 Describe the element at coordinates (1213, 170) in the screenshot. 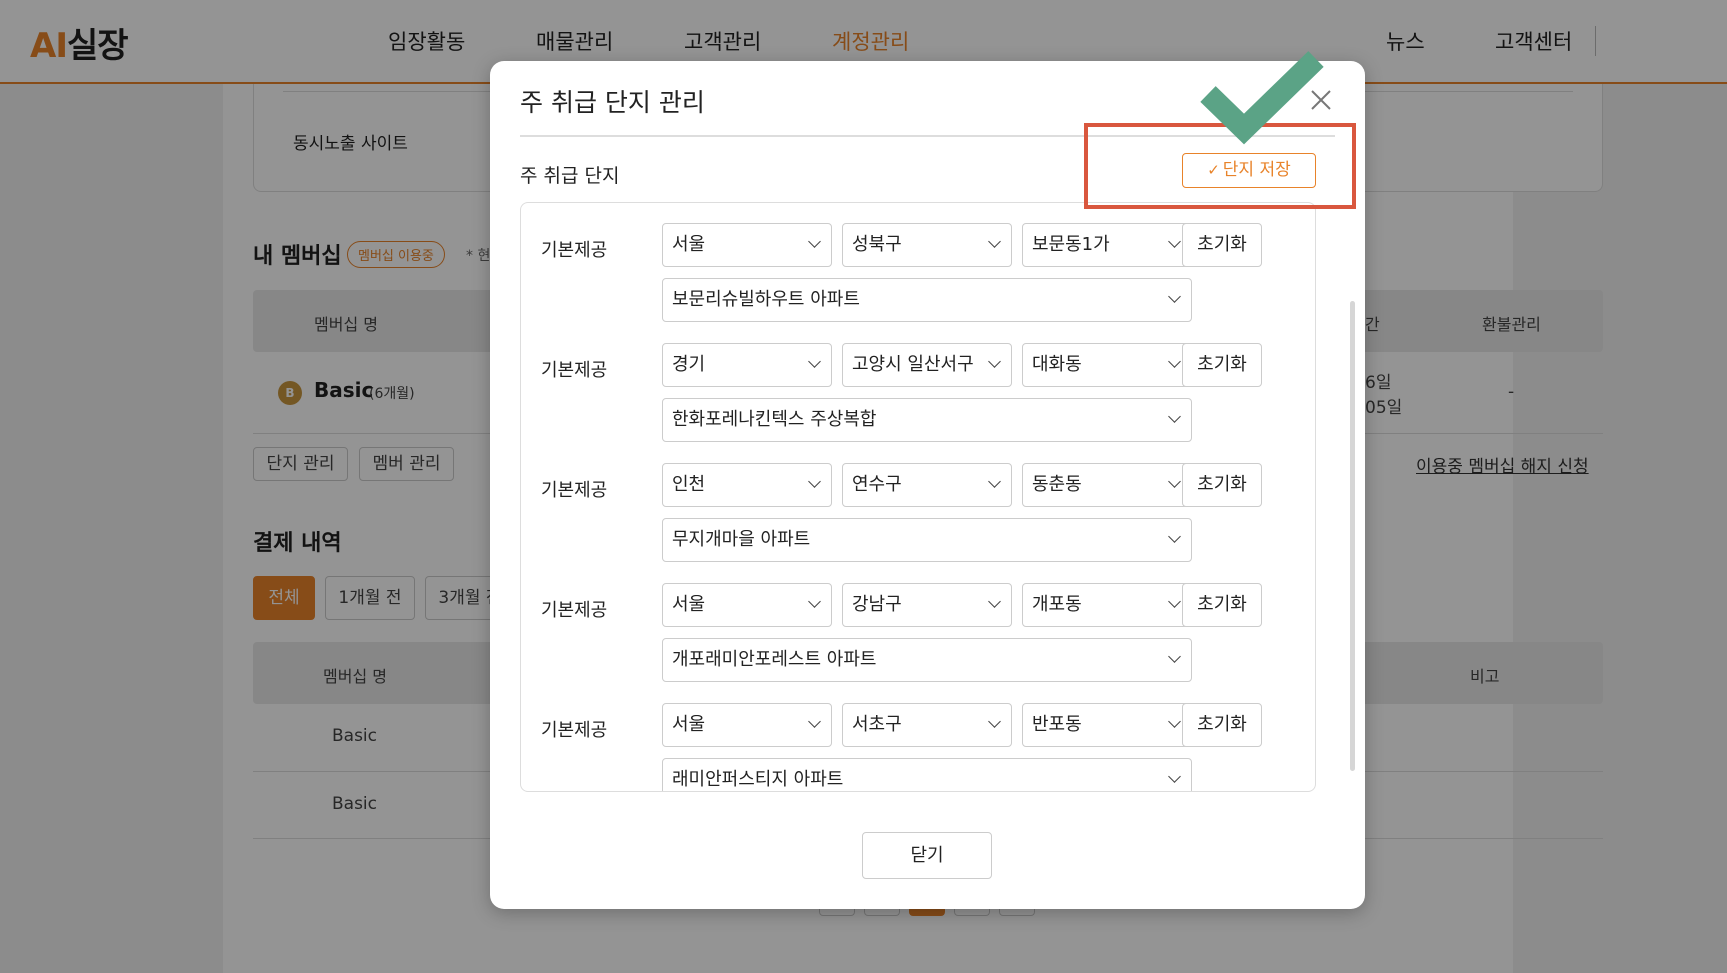

I see `check-icon: ✓` at that location.